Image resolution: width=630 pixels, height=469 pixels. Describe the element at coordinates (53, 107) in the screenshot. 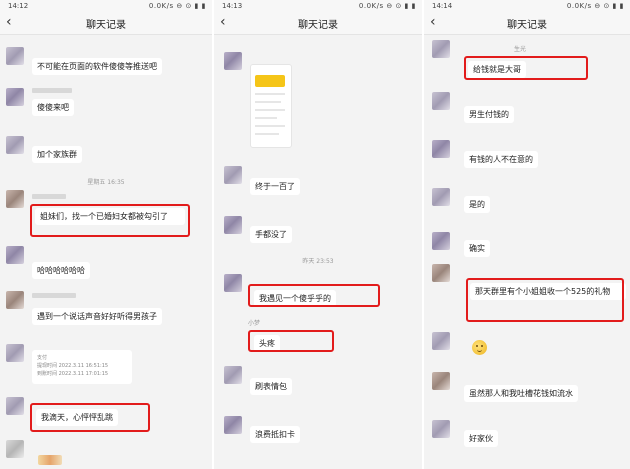

I see `message-bubble: 傻傻来吧` at that location.